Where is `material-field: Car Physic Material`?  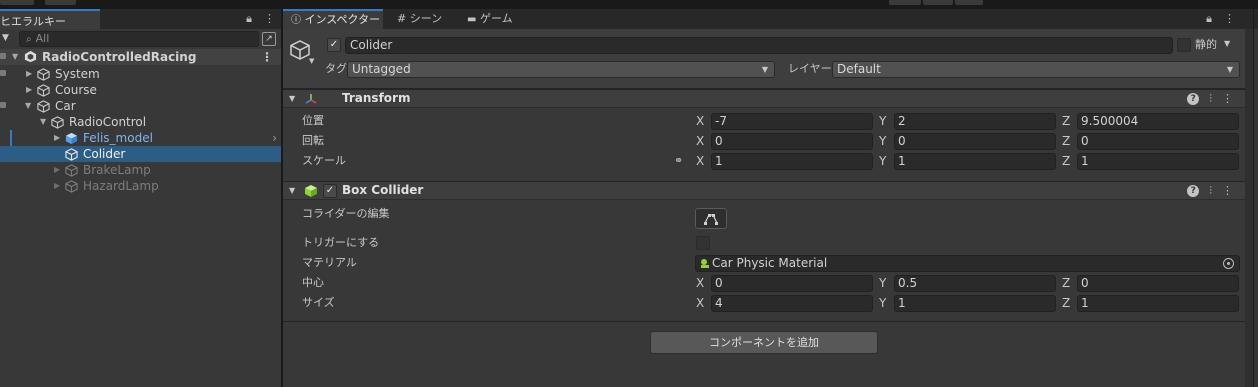 material-field: Car Physic Material is located at coordinates (967, 263).